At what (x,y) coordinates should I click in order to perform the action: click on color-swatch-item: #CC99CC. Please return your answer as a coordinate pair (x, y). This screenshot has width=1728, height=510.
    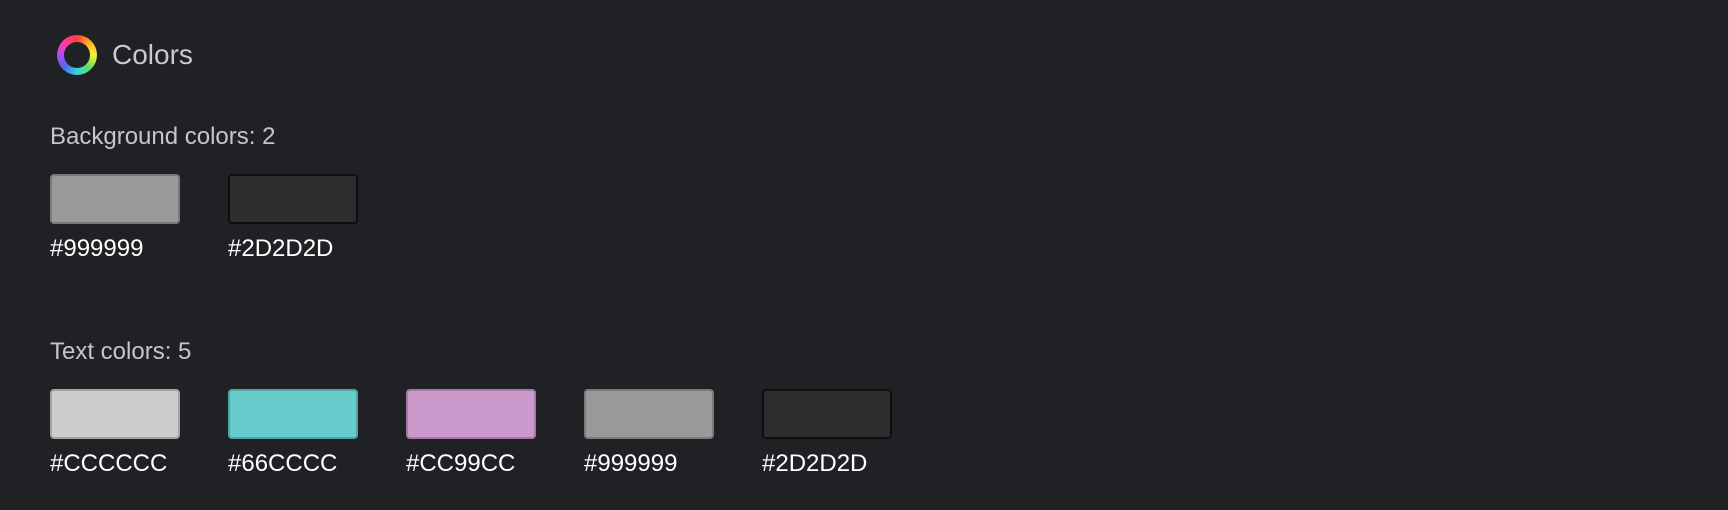
    Looking at the image, I should click on (471, 433).